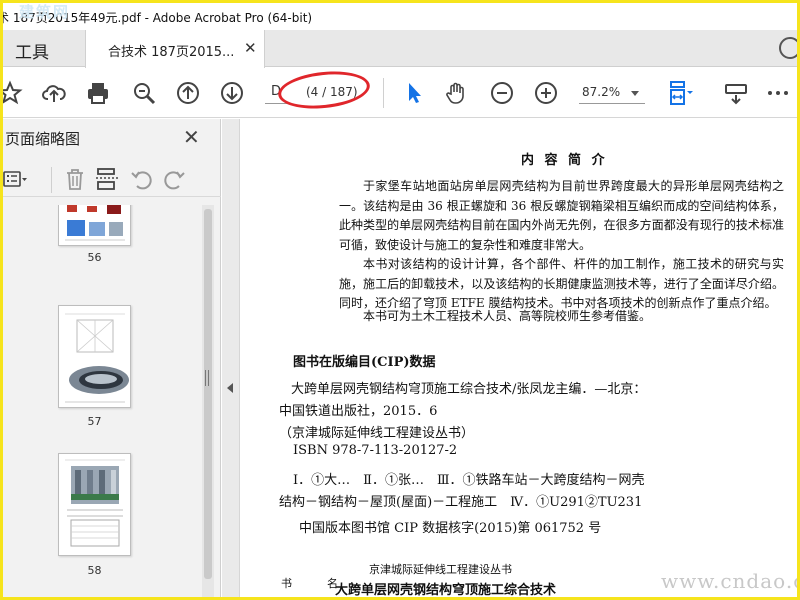  I want to click on book-title: 大跨单层网壳钢结构穹顶施工综合技术, so click(446, 590).